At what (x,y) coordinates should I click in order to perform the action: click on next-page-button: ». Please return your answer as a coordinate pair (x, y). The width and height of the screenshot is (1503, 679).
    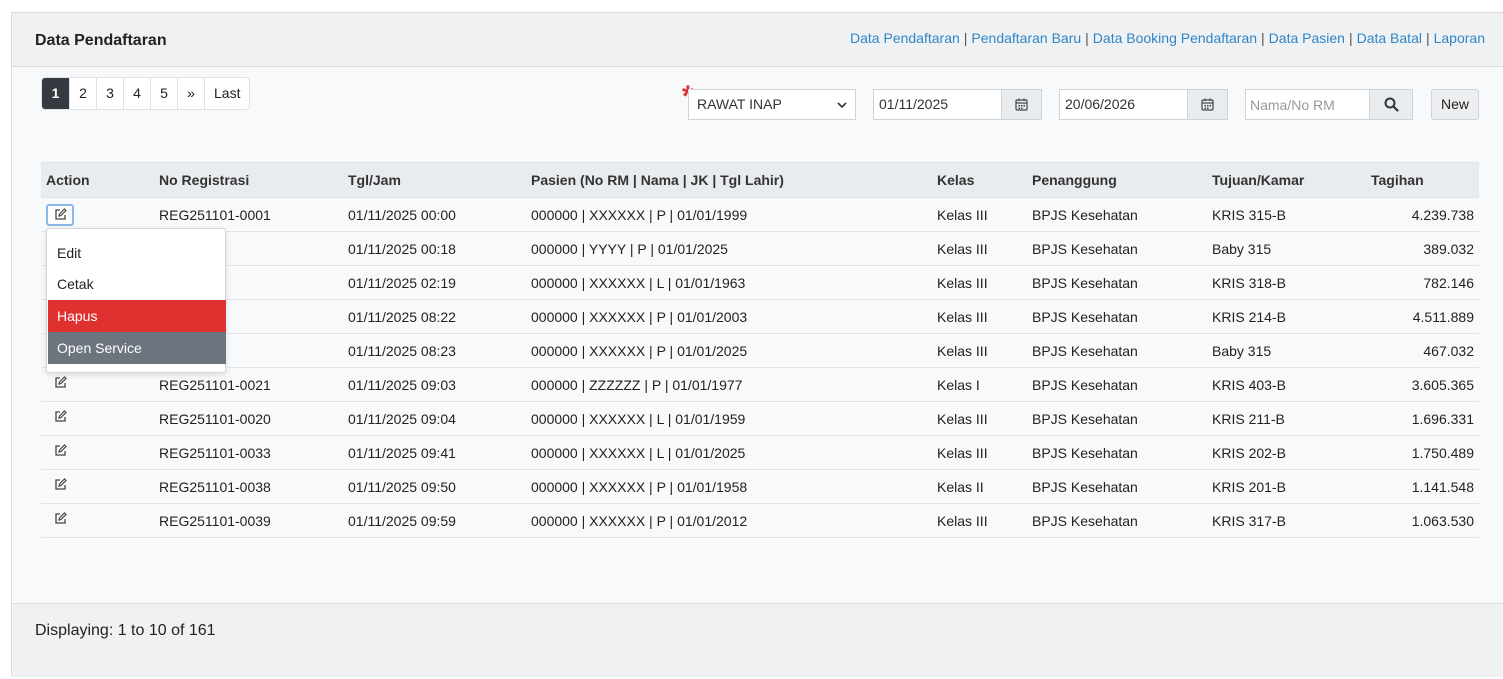
    Looking at the image, I should click on (190, 93).